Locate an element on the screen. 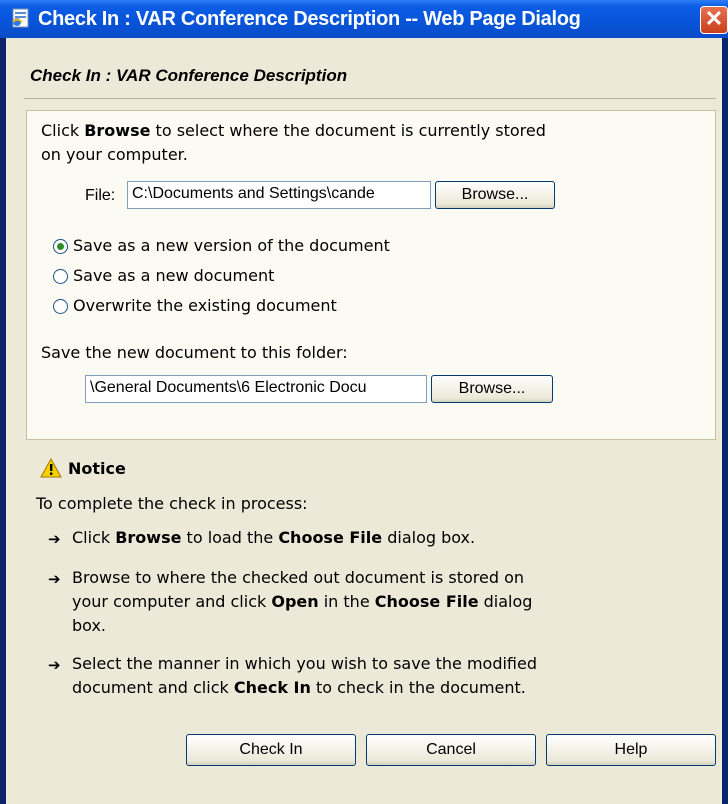 This screenshot has height=804, width=728. help-button: Help is located at coordinates (631, 750).